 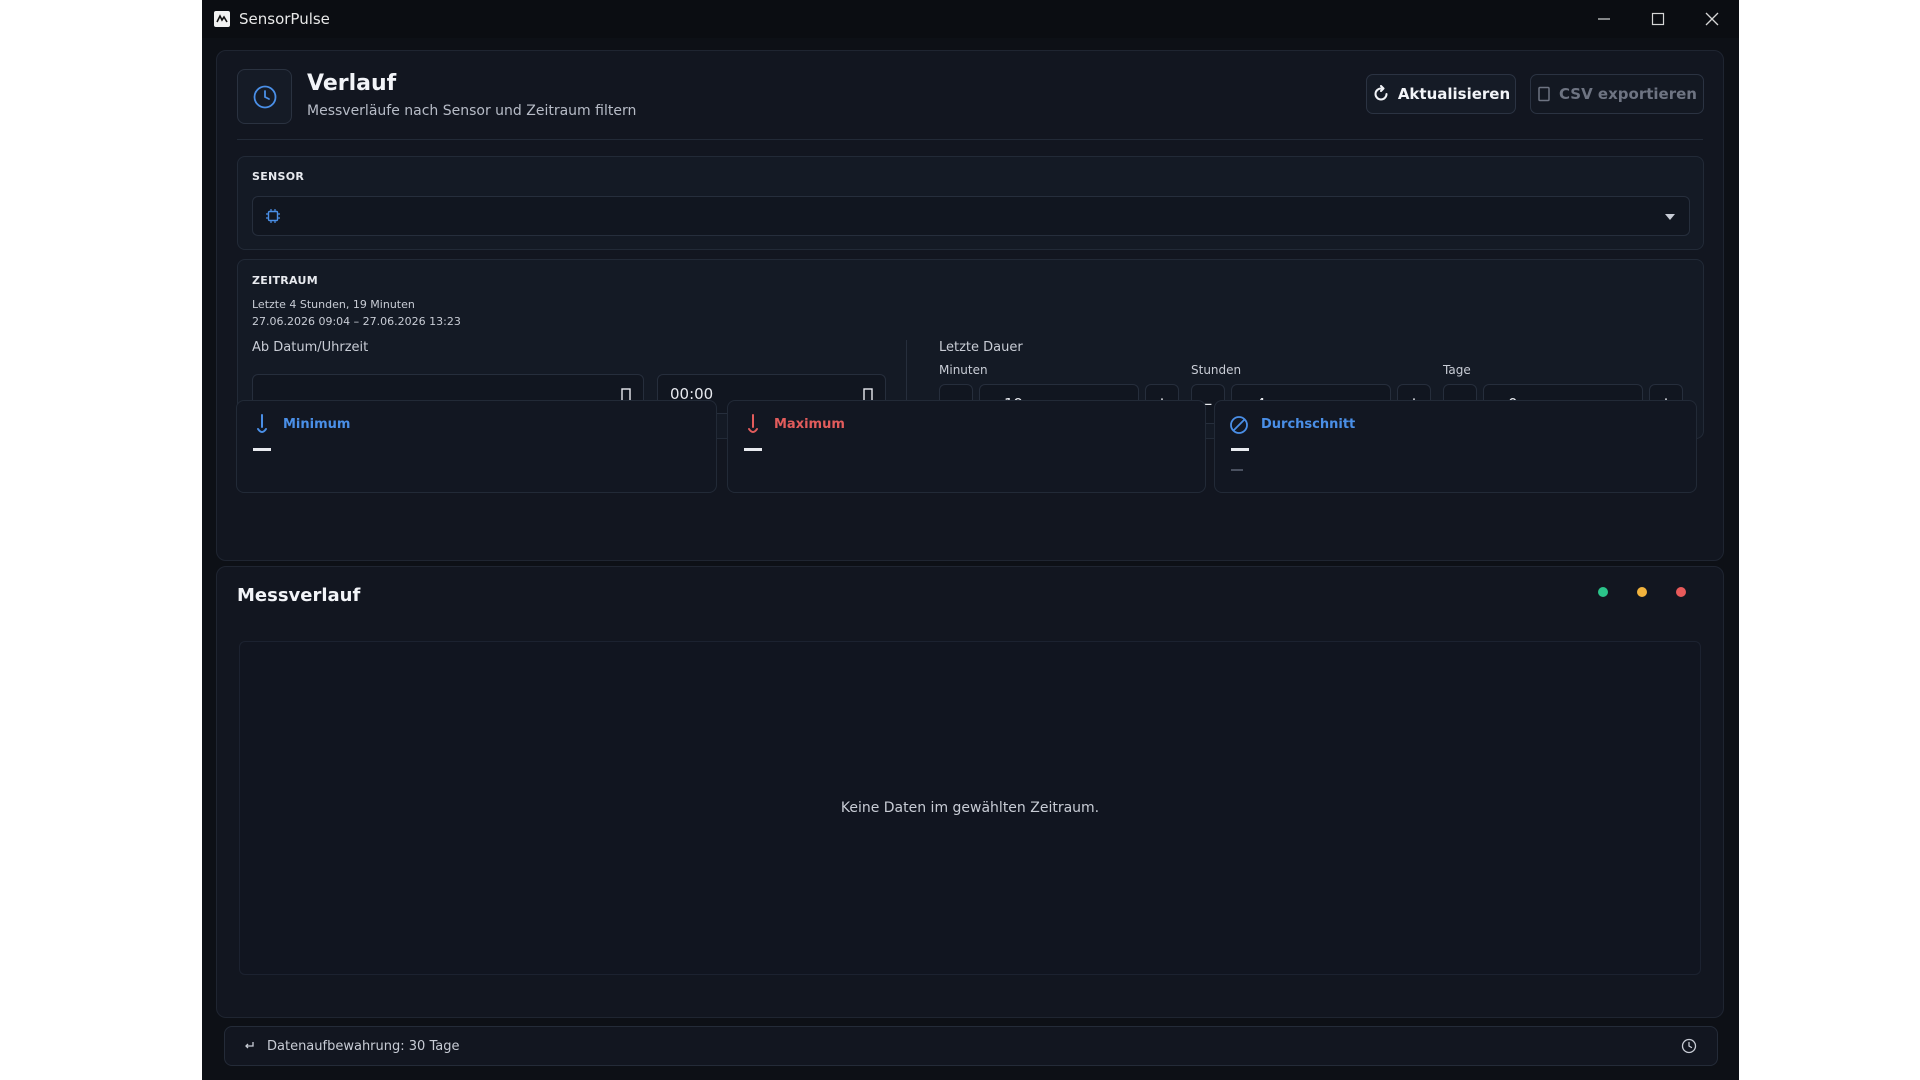 I want to click on header-divider, so click(x=970, y=139).